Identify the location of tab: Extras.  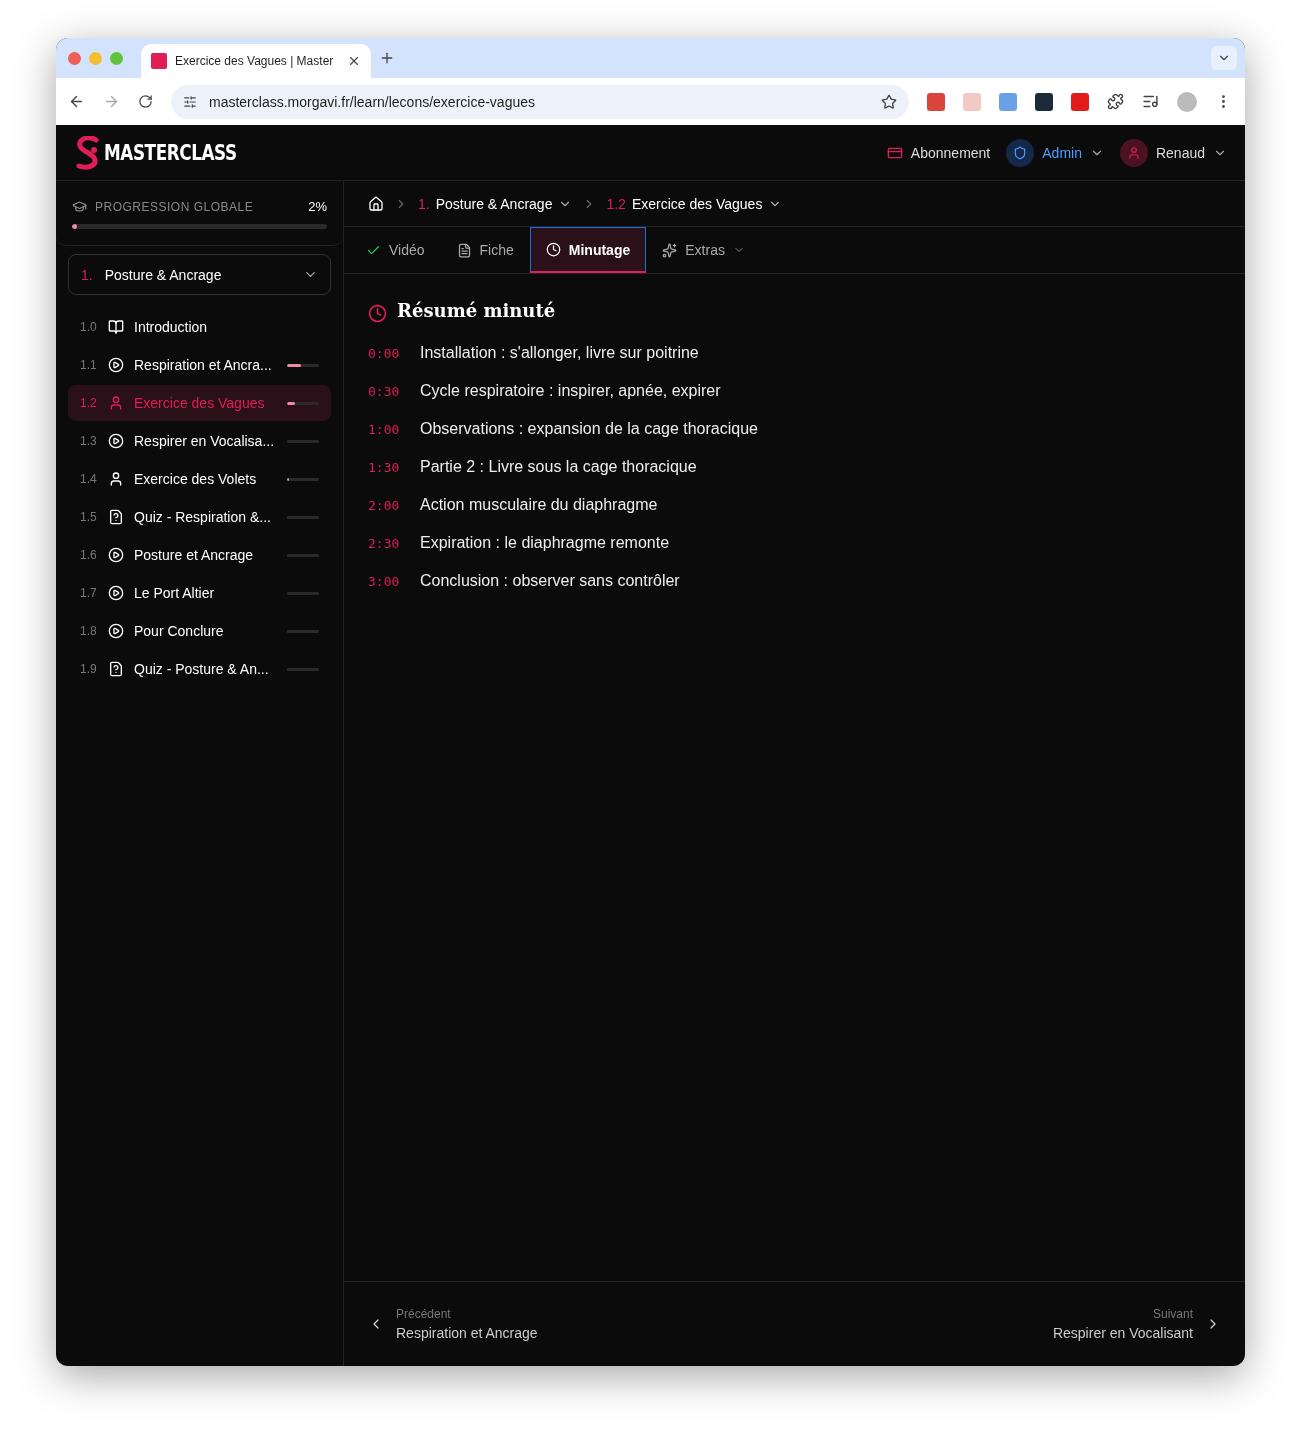
(703, 250).